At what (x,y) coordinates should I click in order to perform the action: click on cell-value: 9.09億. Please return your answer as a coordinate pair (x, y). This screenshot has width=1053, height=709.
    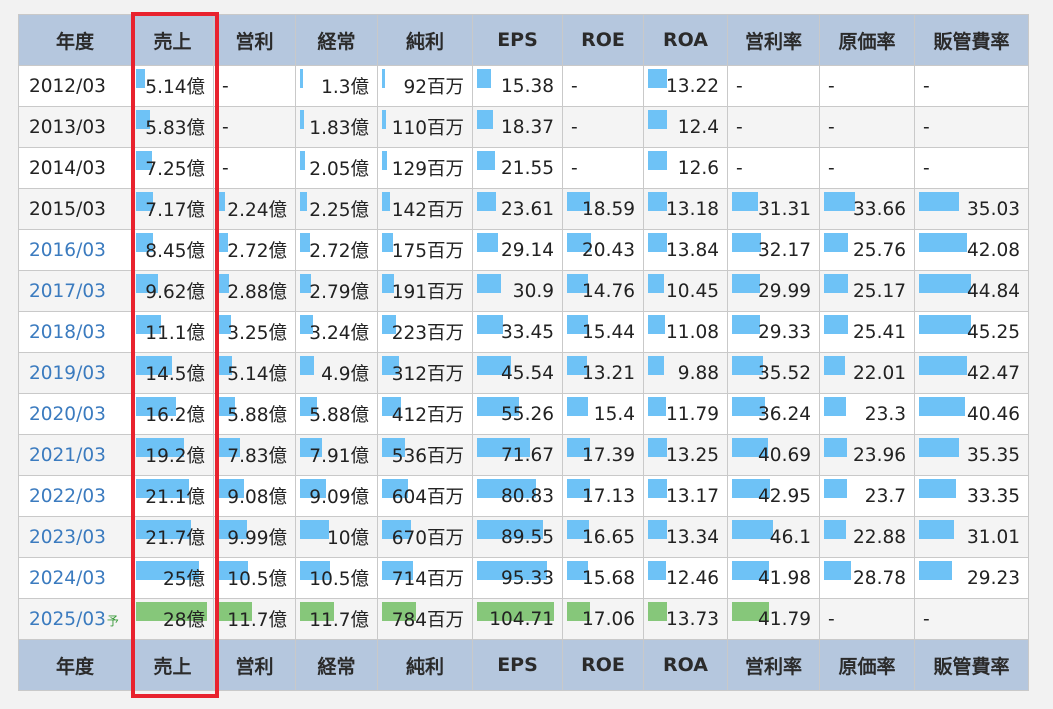
    Looking at the image, I should click on (339, 497).